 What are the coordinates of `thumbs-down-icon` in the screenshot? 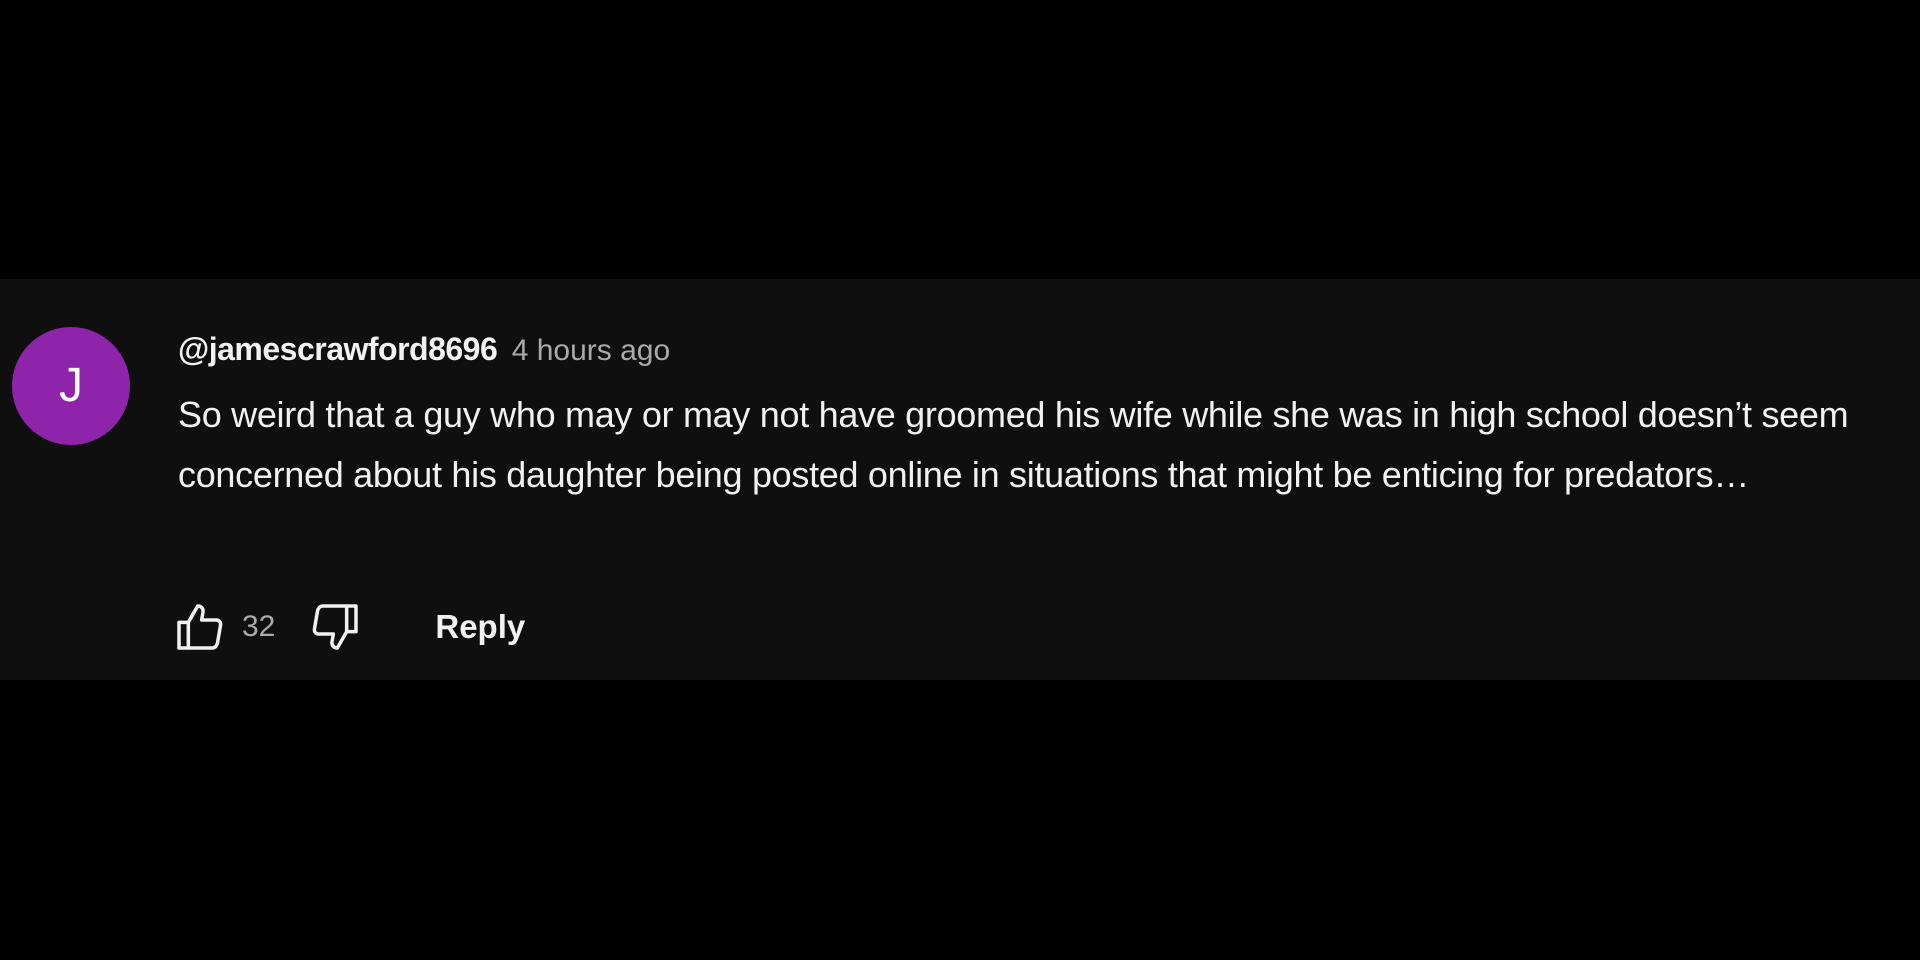 It's located at (336, 627).